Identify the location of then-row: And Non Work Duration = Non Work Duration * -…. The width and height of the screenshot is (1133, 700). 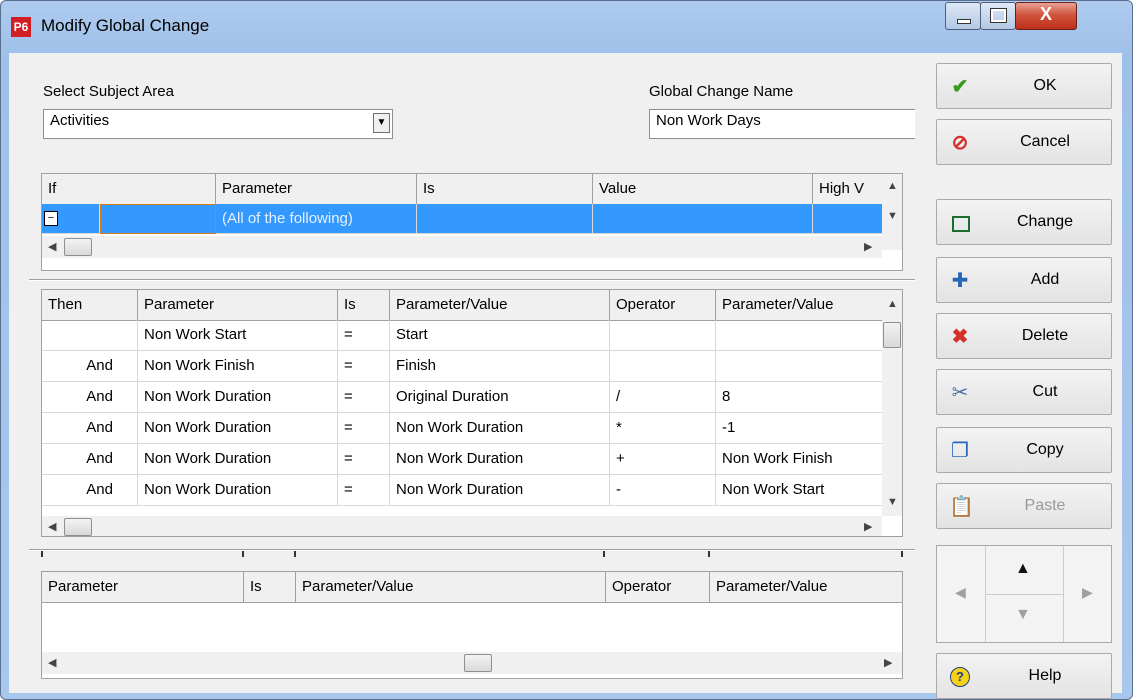
(463, 428).